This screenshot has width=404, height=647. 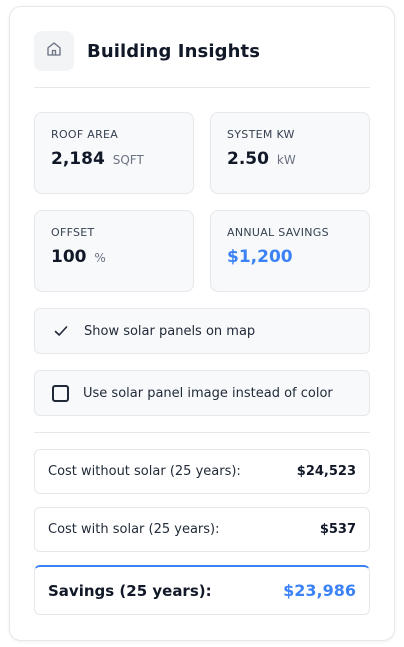 I want to click on home-button, so click(x=54, y=51).